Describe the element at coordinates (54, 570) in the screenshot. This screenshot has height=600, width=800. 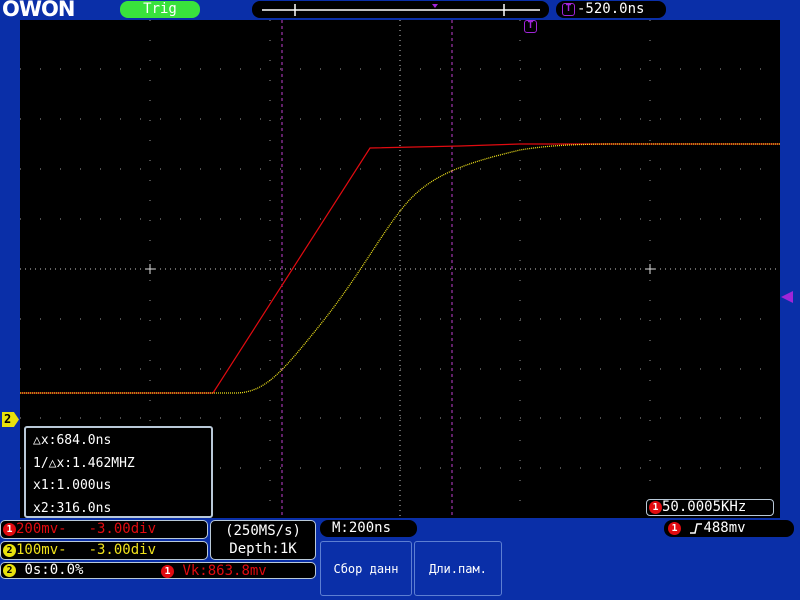
I see `status-text: 0s:0.0%` at that location.